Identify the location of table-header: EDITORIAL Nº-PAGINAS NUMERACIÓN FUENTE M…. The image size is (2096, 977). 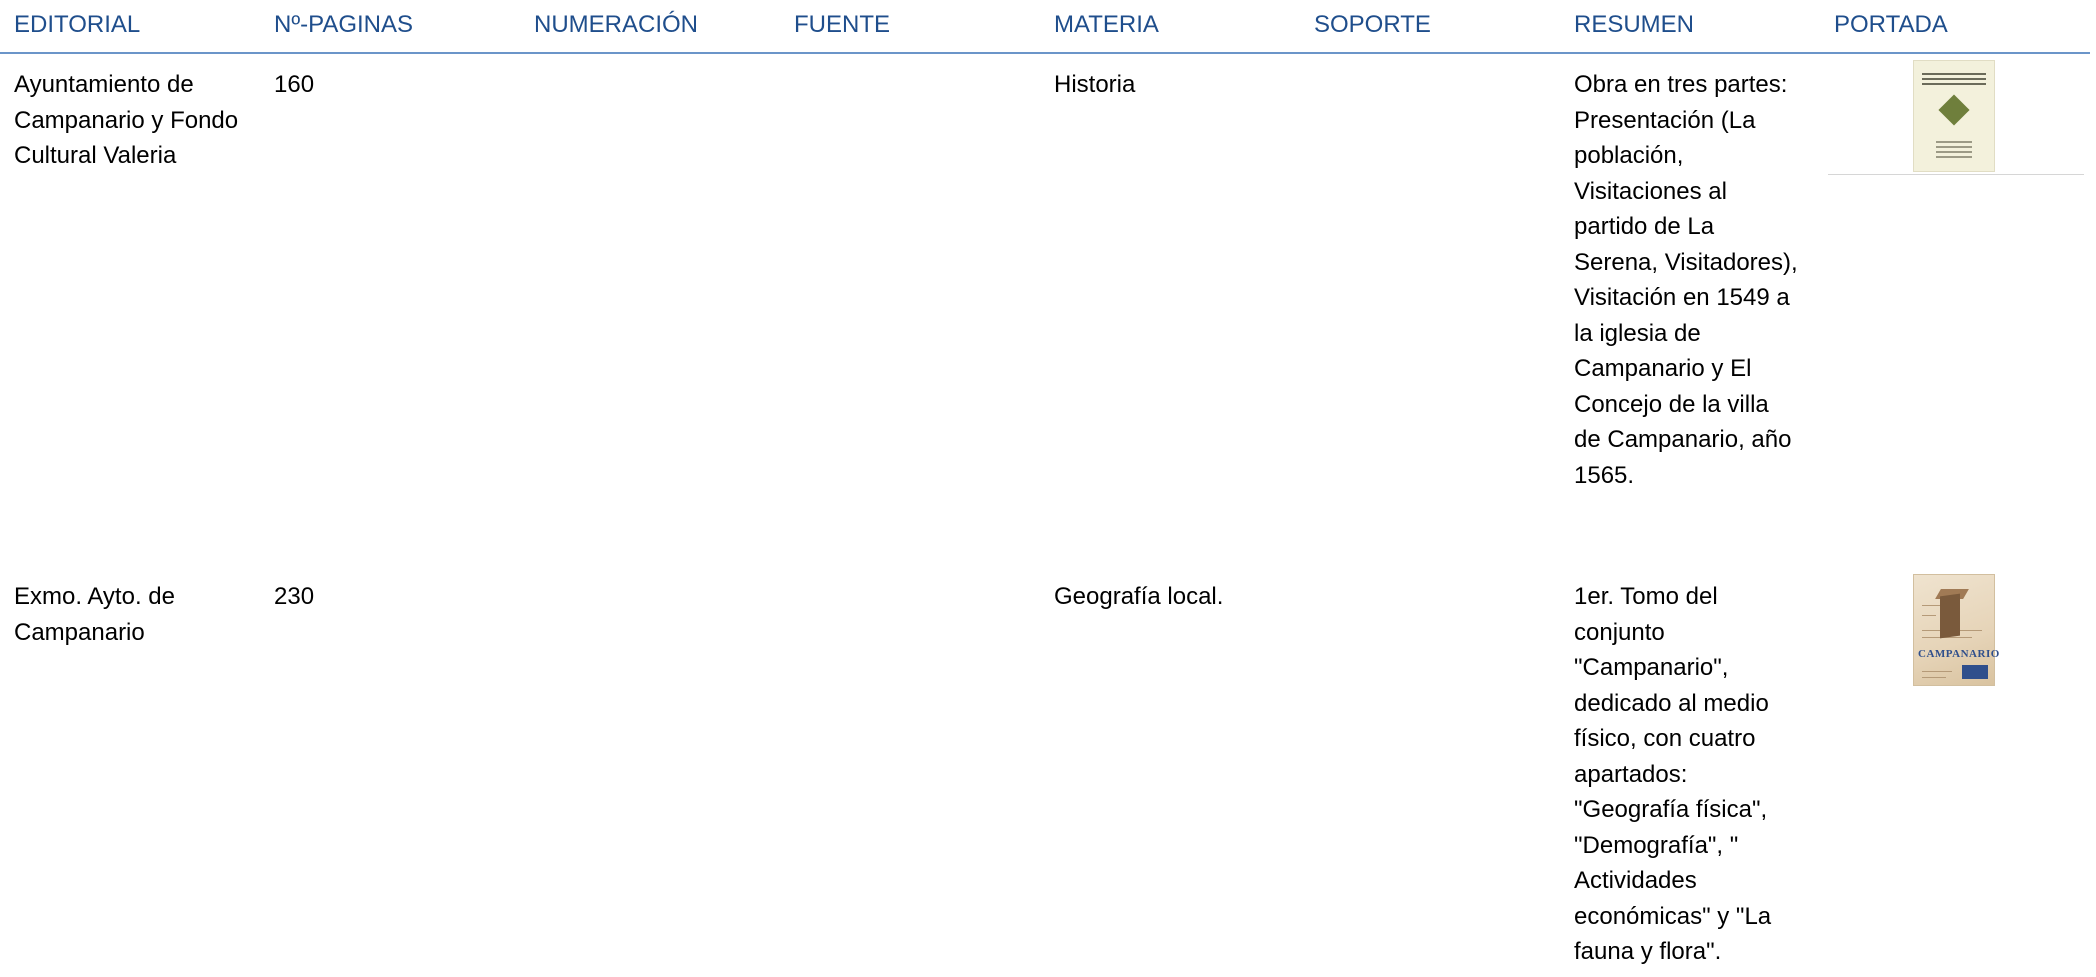
(1045, 27).